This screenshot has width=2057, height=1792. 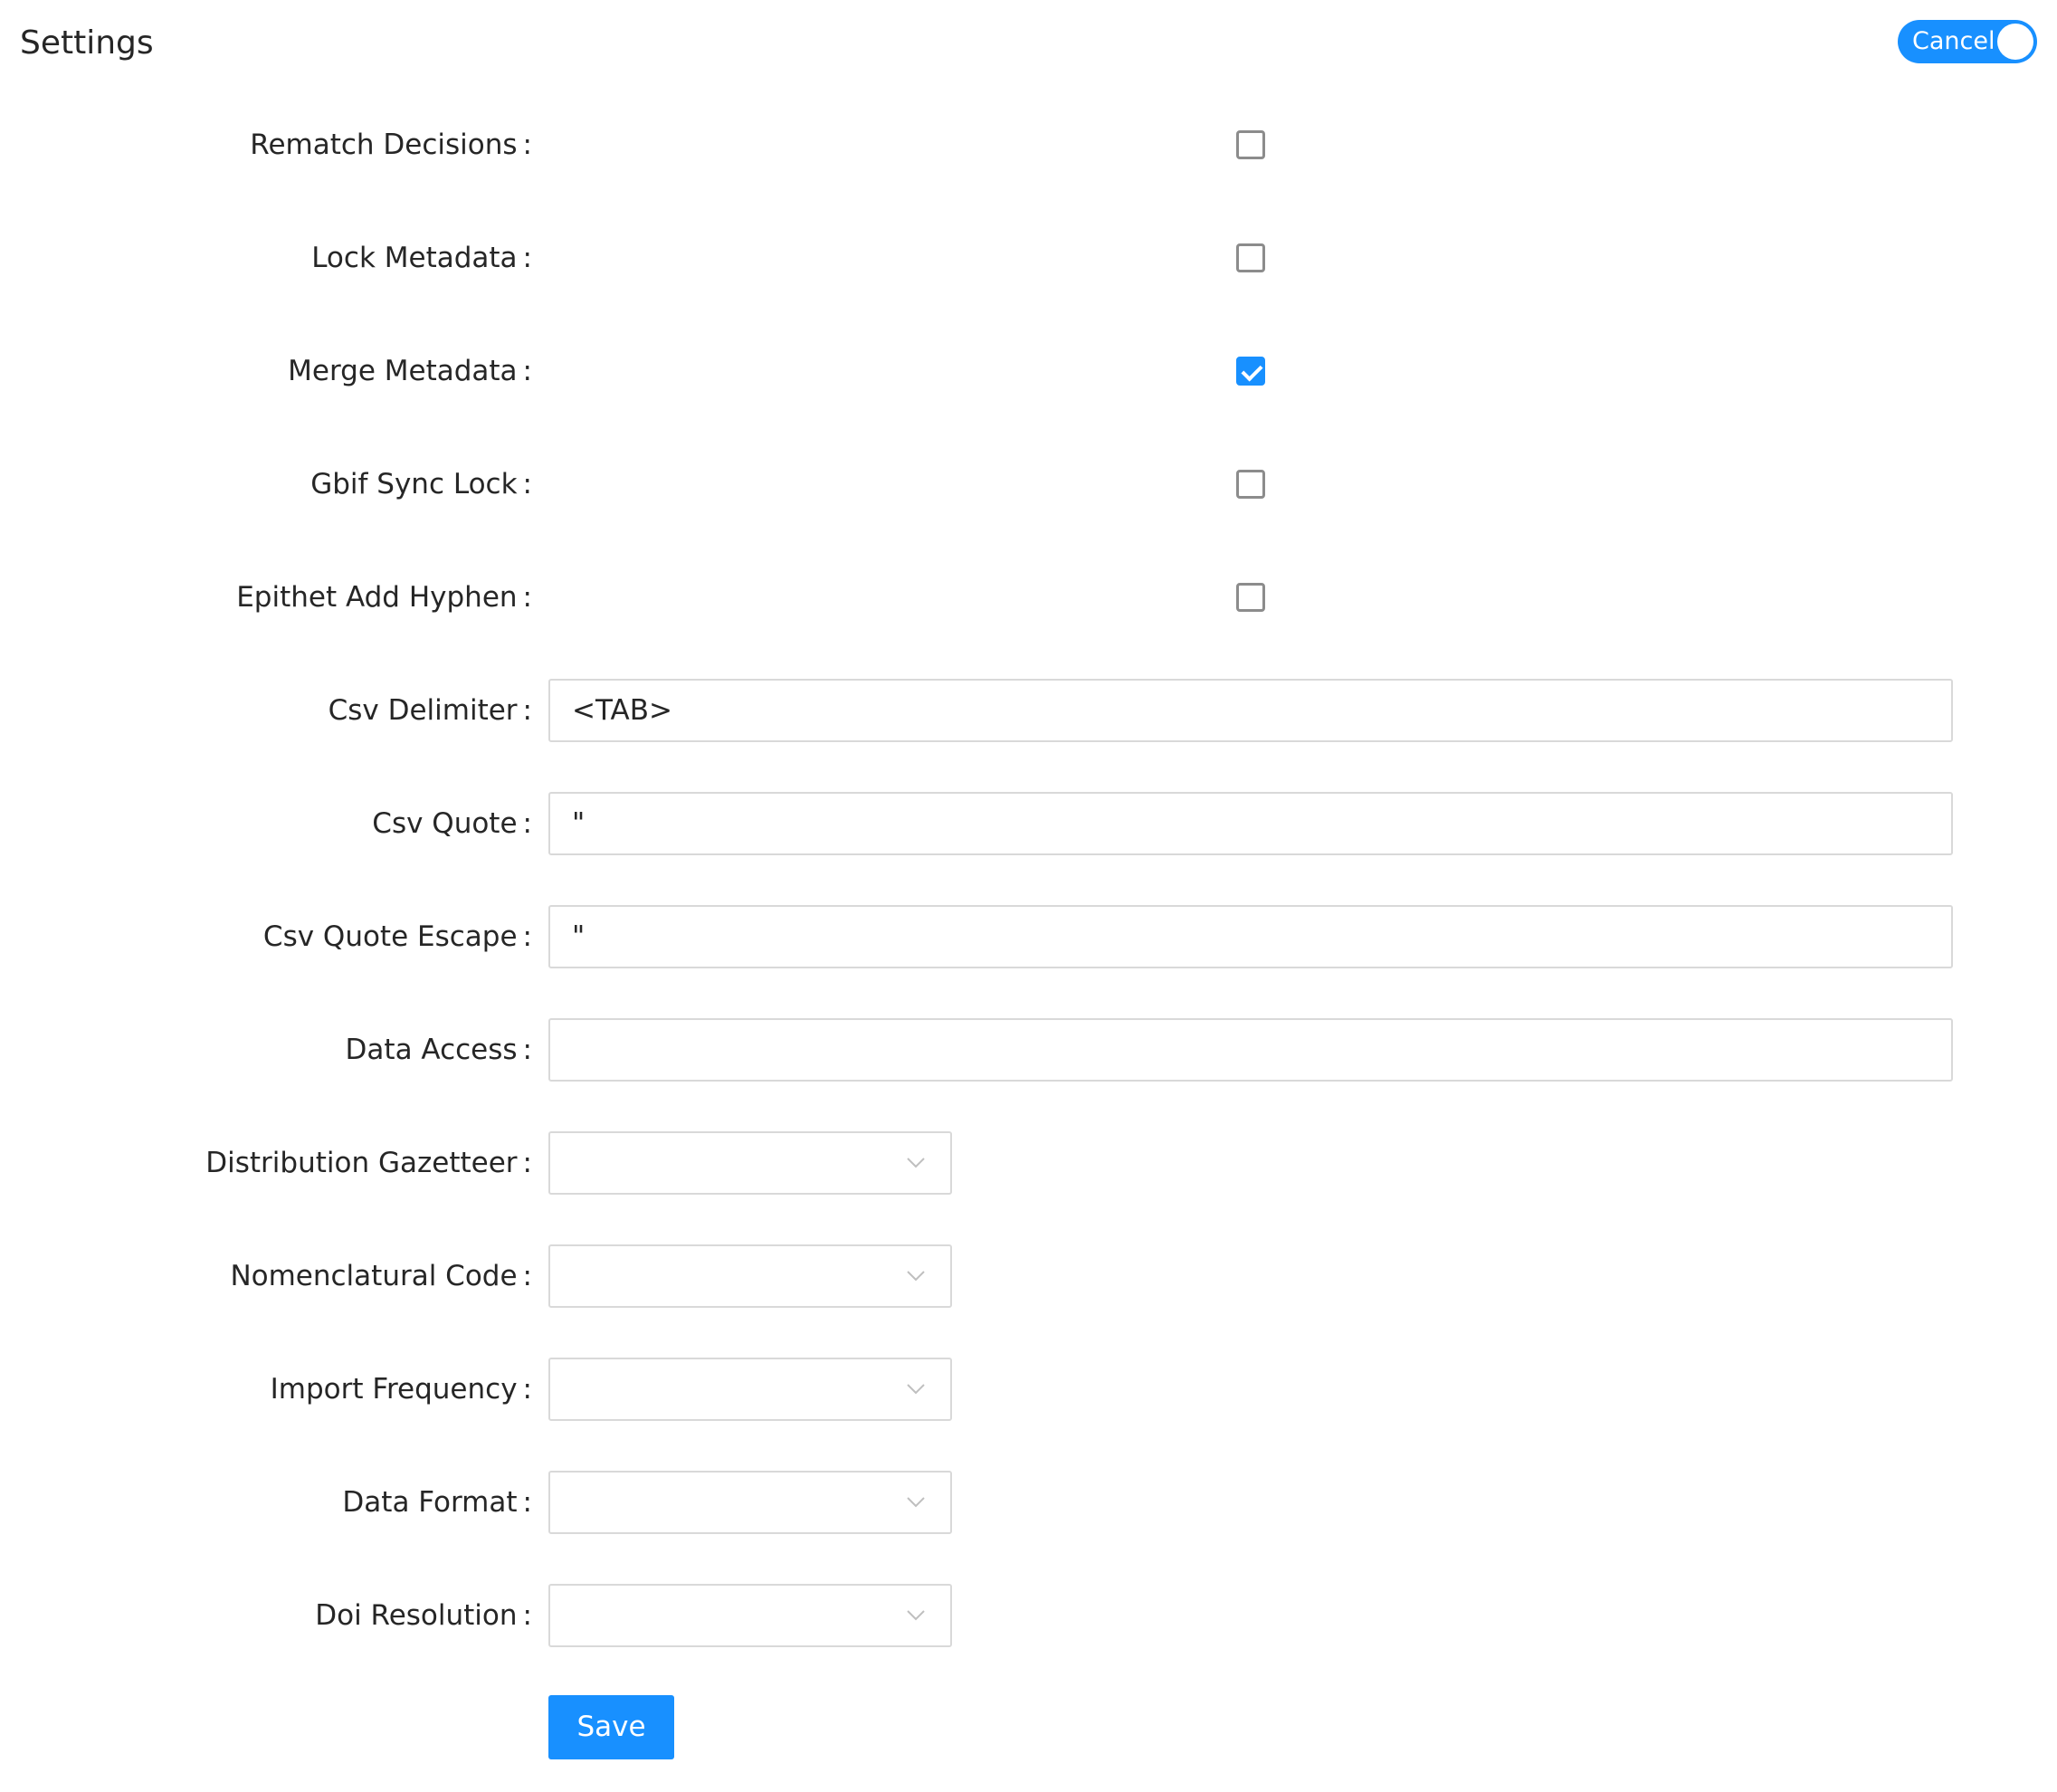 What do you see at coordinates (391, 145) in the screenshot?
I see `rematch-decisions-label: Rematch Decisions:` at bounding box center [391, 145].